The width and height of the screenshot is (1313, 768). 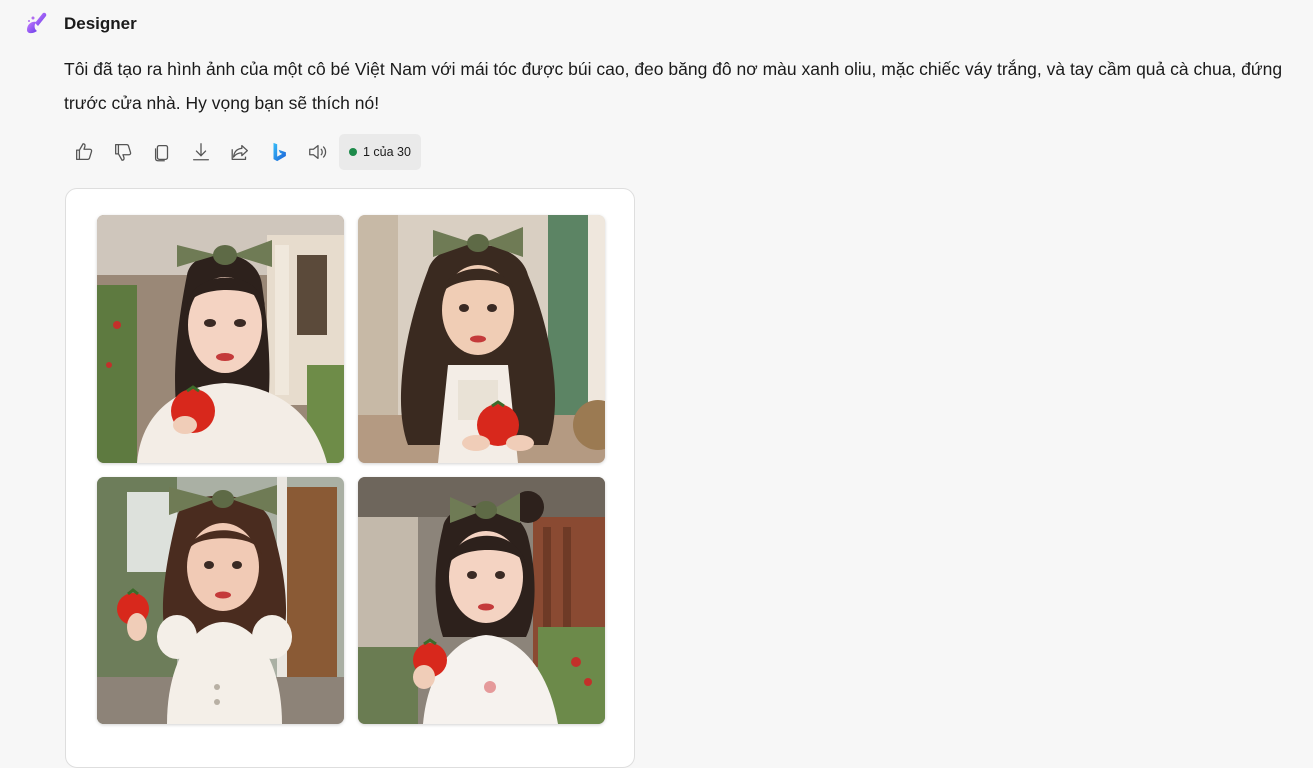 I want to click on message-header: Designer, so click(x=79, y=24).